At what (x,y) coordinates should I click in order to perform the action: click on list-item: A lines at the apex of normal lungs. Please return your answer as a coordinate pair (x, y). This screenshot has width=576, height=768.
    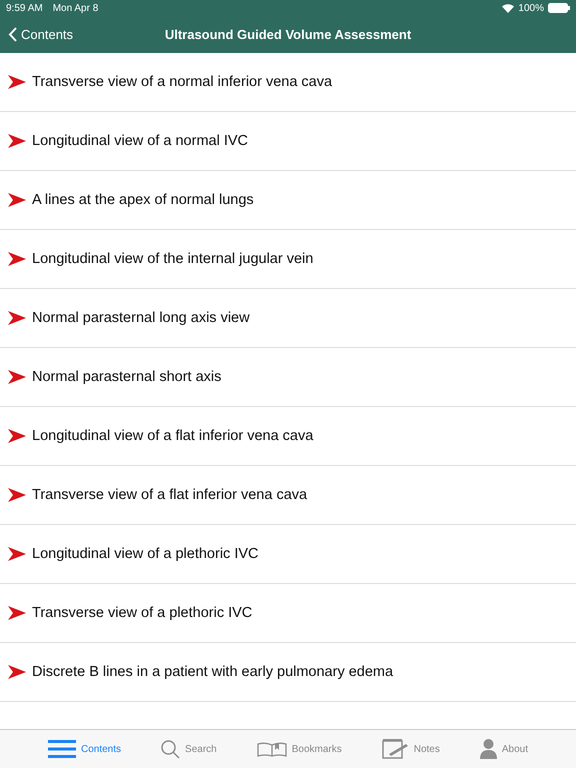
    Looking at the image, I should click on (288, 200).